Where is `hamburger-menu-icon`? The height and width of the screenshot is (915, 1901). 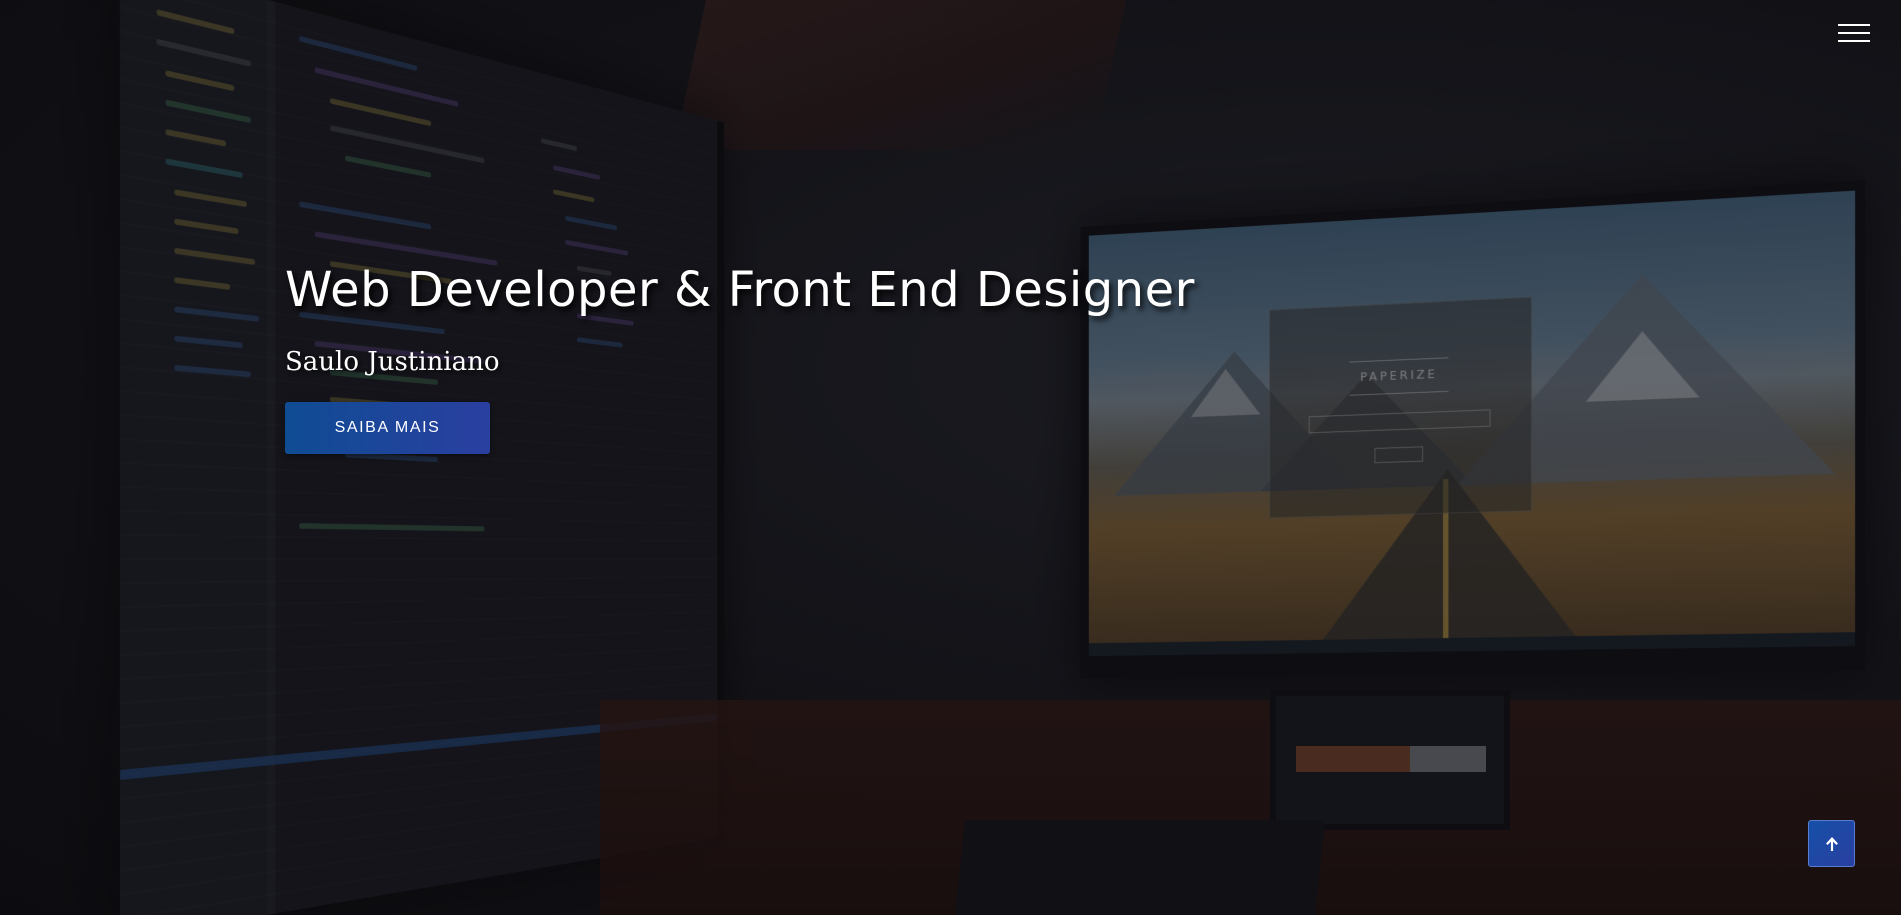 hamburger-menu-icon is located at coordinates (1854, 34).